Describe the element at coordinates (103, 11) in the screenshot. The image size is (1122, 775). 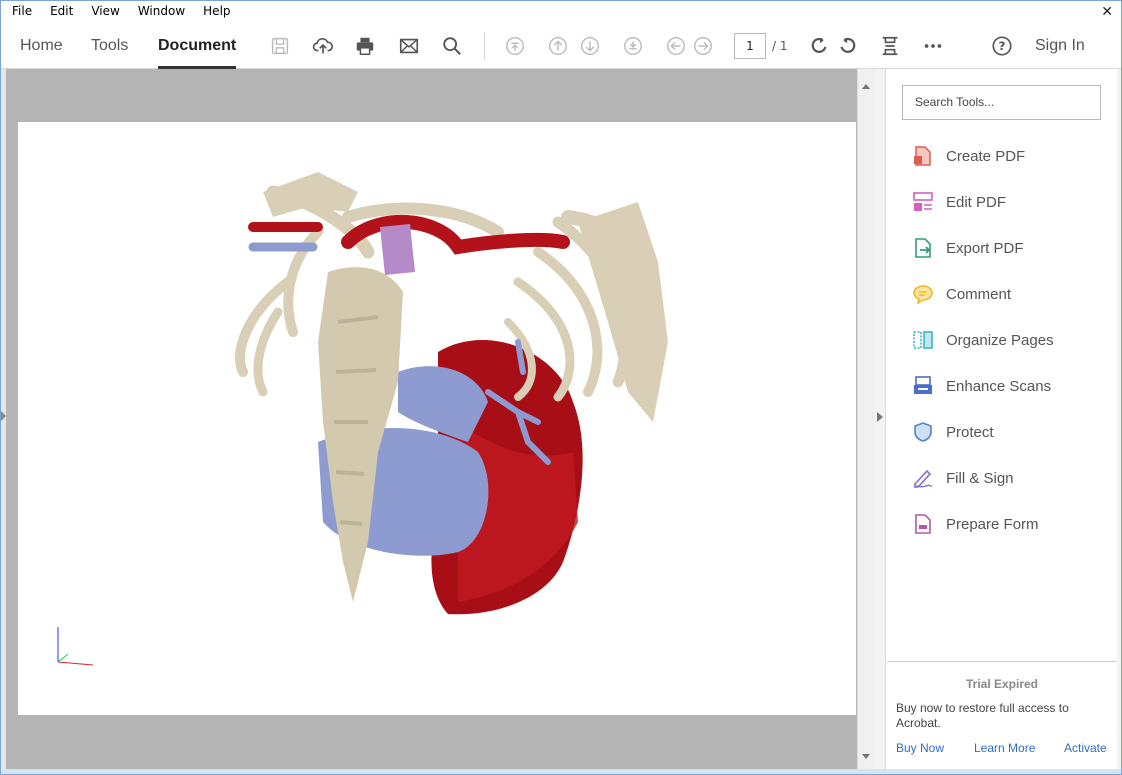
I see `menu-view: View` at that location.